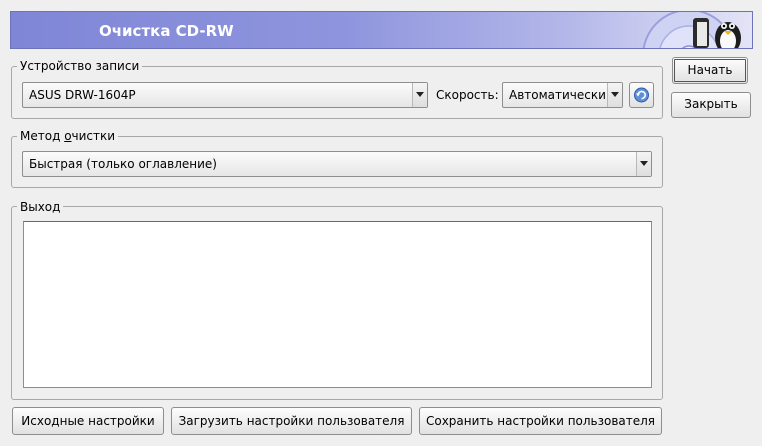 This screenshot has height=446, width=762. What do you see at coordinates (540, 421) in the screenshot?
I see `save-user-settings-button: Сохранить настройки пользователя` at bounding box center [540, 421].